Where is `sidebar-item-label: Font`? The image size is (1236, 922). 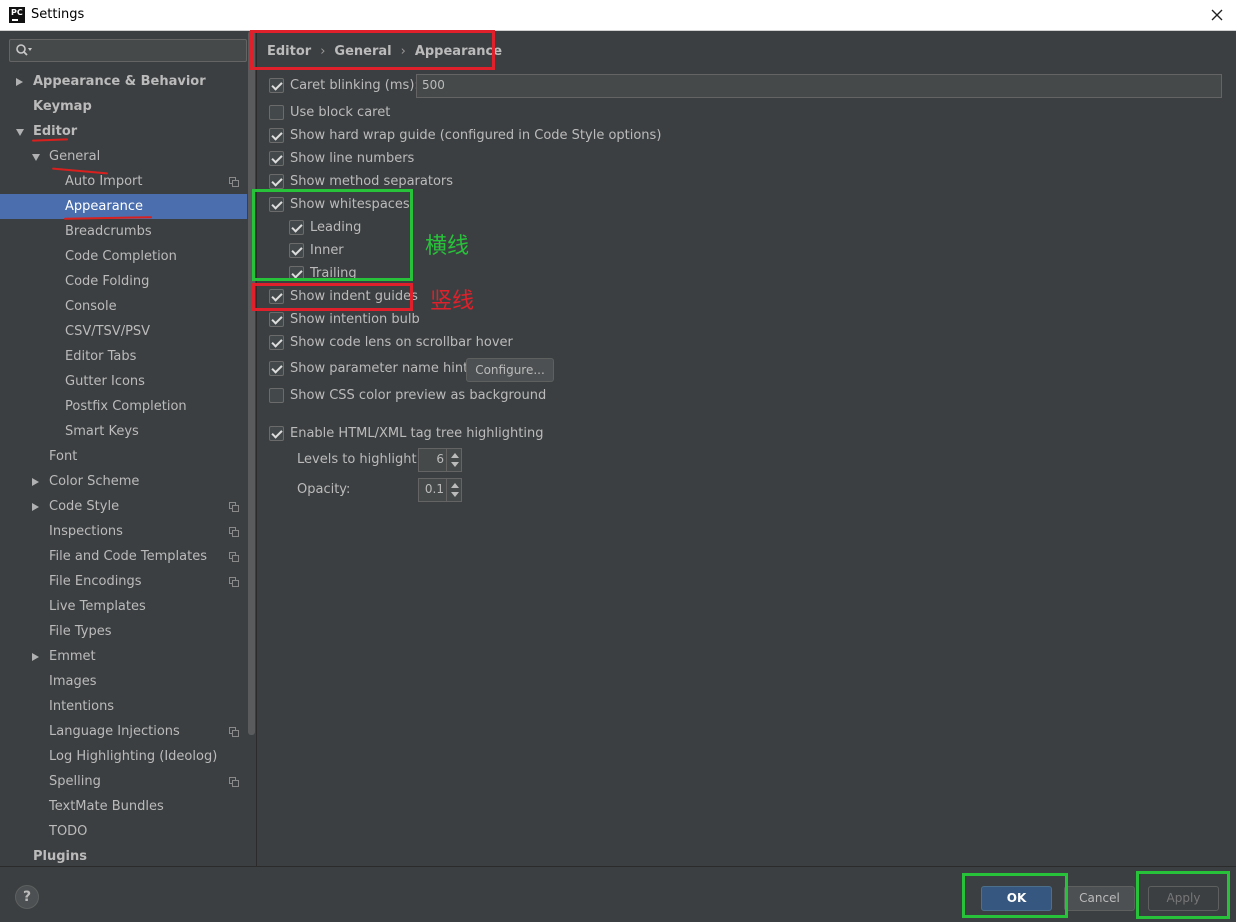
sidebar-item-label: Font is located at coordinates (63, 456).